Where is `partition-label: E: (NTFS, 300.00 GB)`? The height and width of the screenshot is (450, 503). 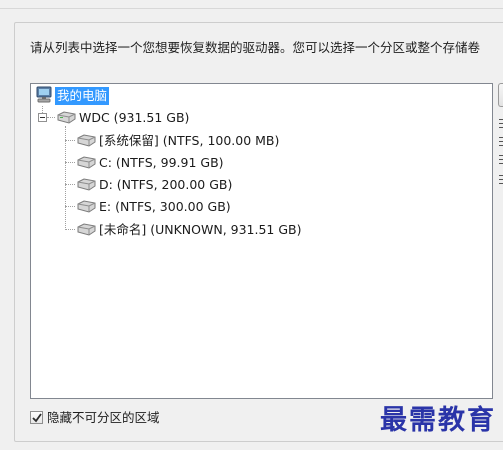
partition-label: E: (NTFS, 300.00 GB) is located at coordinates (165, 206).